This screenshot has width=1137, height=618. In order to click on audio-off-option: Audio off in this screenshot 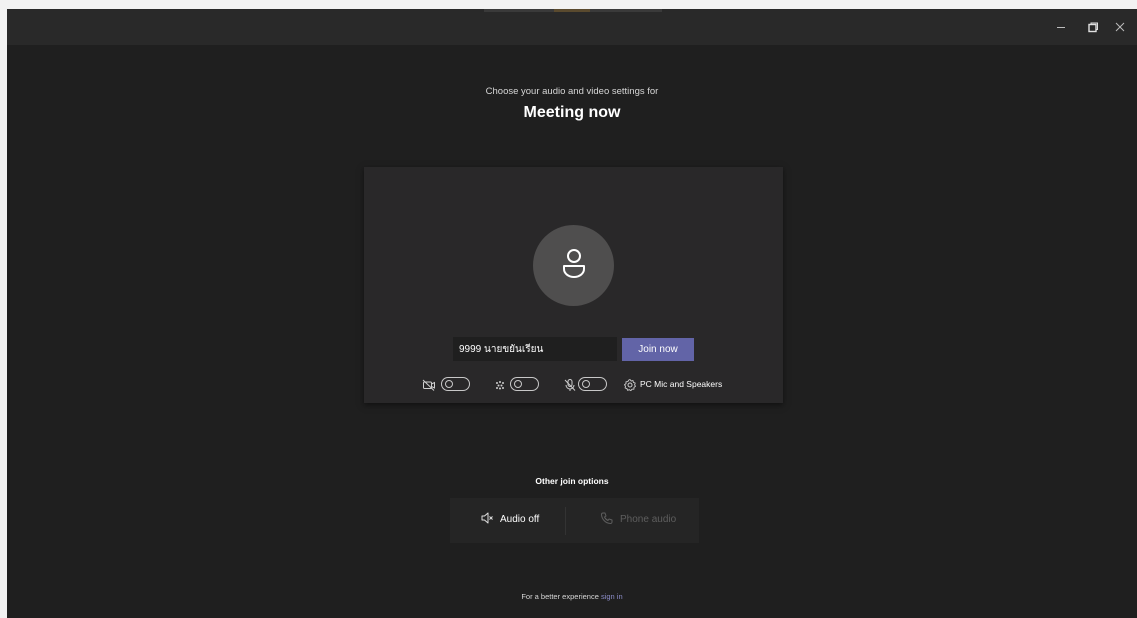, I will do `click(509, 519)`.